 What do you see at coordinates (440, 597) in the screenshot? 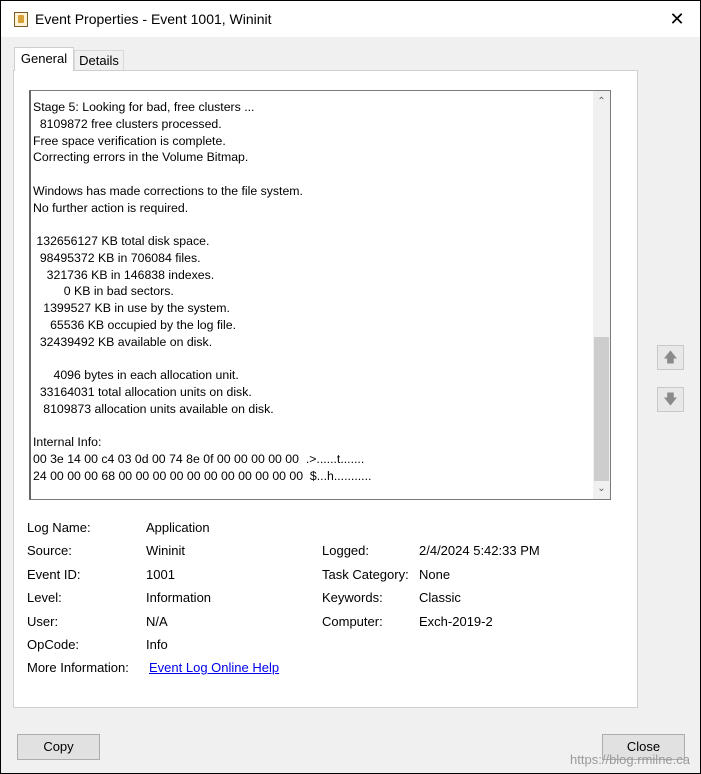
I see `keywords-value: Classic` at bounding box center [440, 597].